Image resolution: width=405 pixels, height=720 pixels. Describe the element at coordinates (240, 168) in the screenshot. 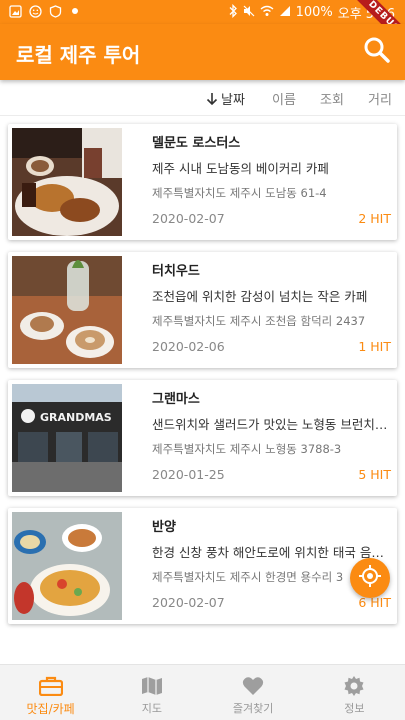

I see `place-description: 제주 시내 도남동의 베이커리 카페` at that location.